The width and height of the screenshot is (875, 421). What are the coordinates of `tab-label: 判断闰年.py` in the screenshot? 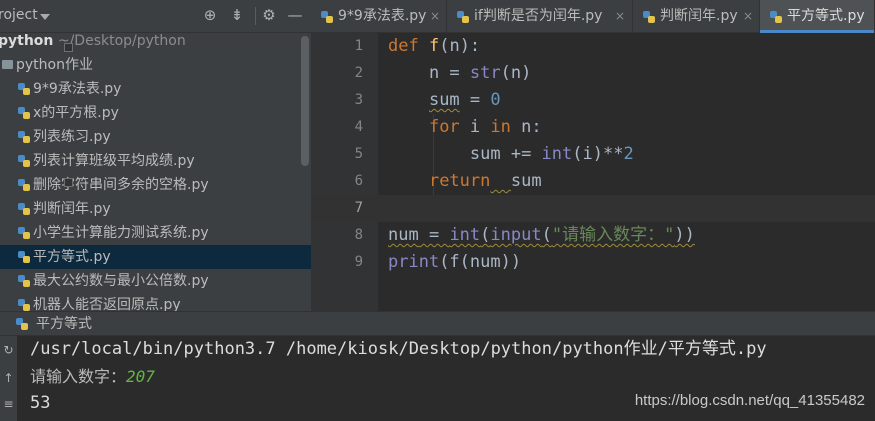 It's located at (699, 16).